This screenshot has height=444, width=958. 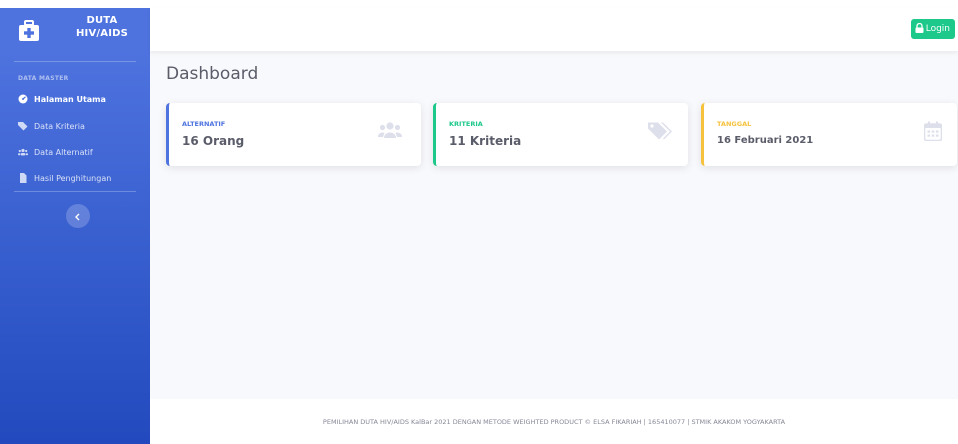 What do you see at coordinates (479, 4) in the screenshot?
I see `top-edge` at bounding box center [479, 4].